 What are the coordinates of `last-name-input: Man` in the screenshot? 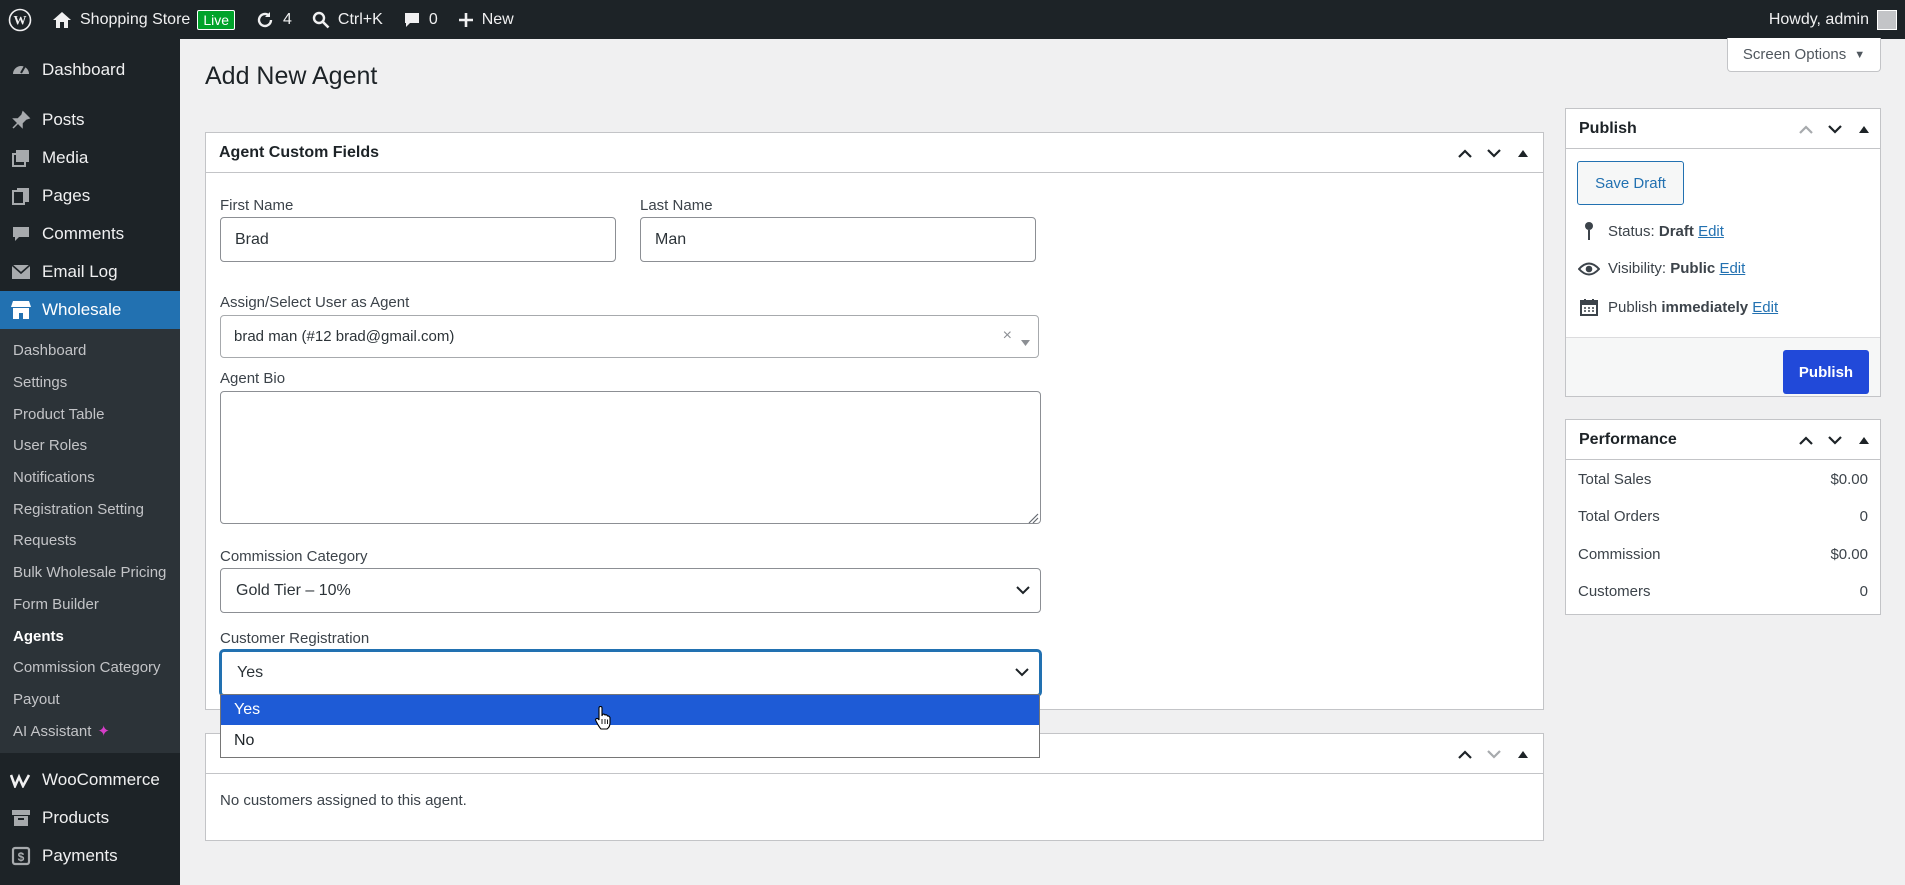 It's located at (838, 239).